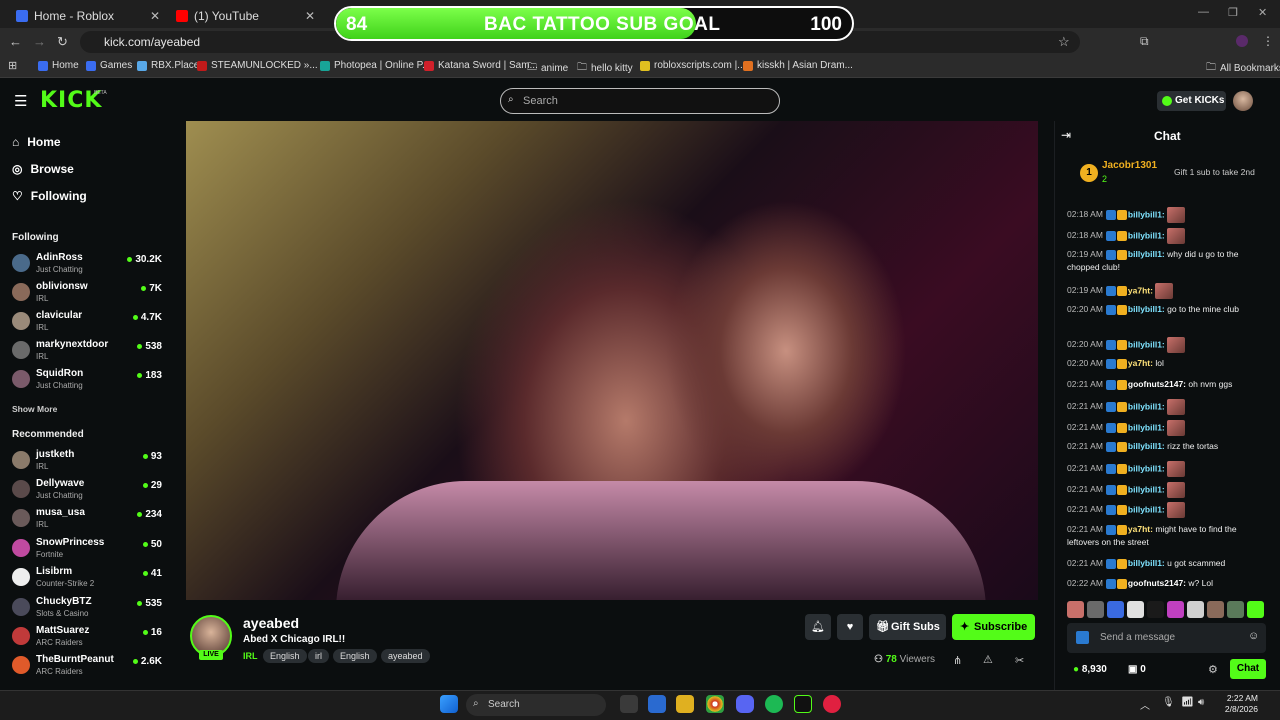  What do you see at coordinates (1201, 702) in the screenshot?
I see `volume-icon: 🔊︎` at bounding box center [1201, 702].